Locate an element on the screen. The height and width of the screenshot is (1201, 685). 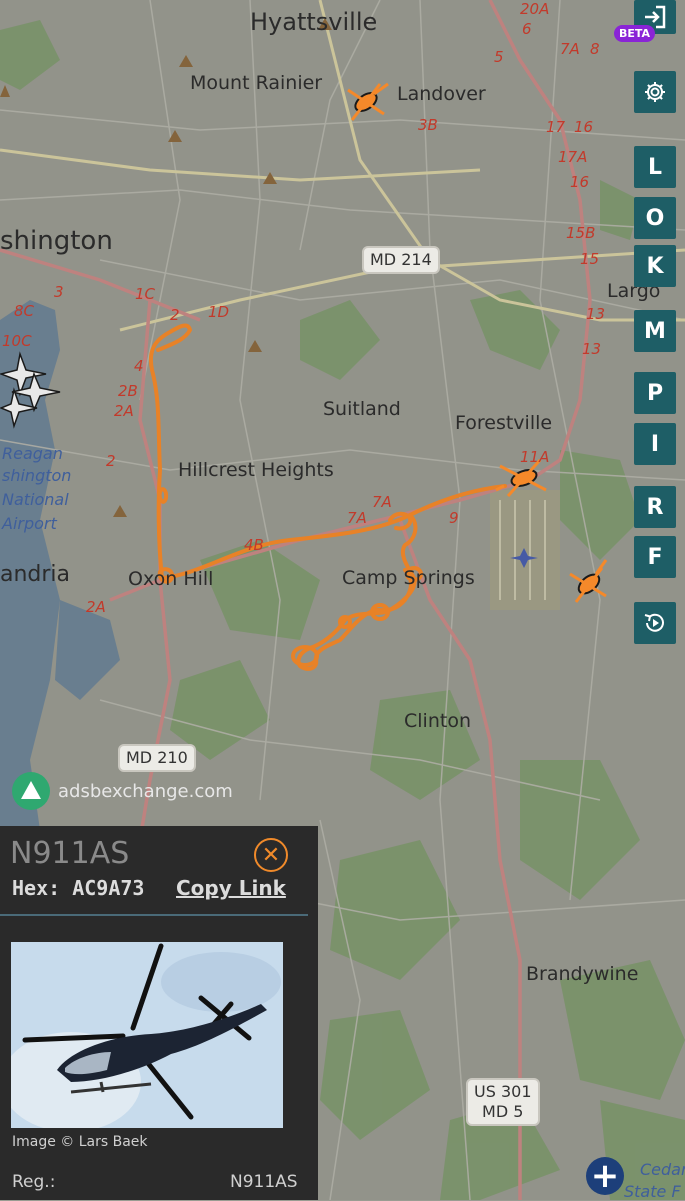
layer-button-k: K is located at coordinates (655, 266).